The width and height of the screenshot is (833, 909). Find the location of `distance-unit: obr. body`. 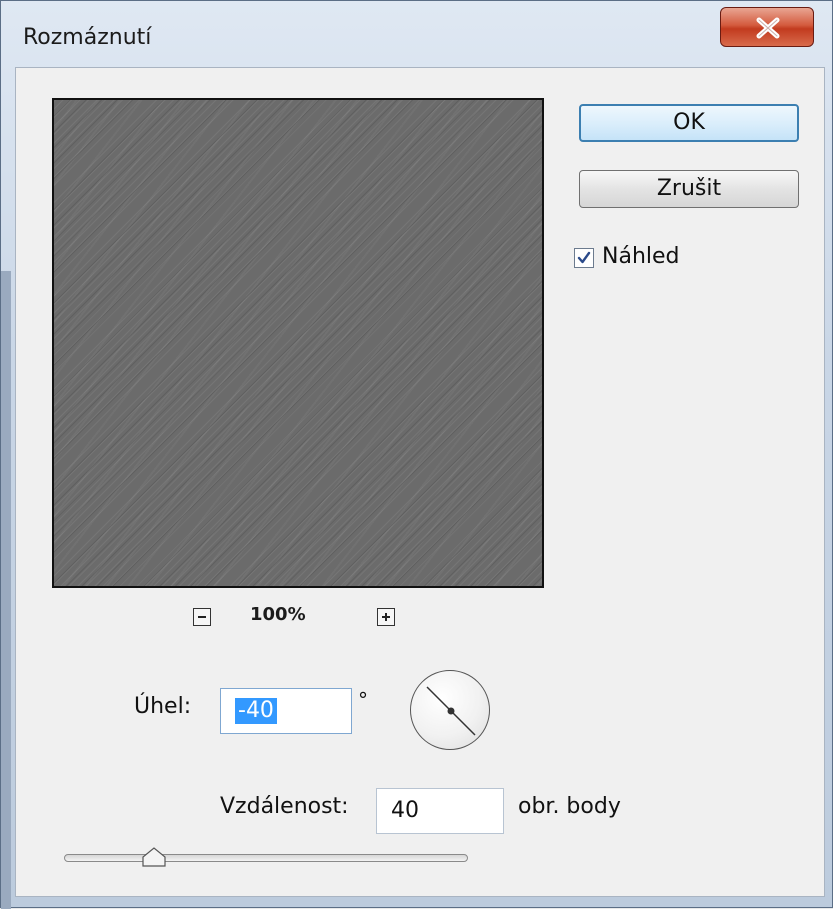

distance-unit: obr. body is located at coordinates (569, 806).